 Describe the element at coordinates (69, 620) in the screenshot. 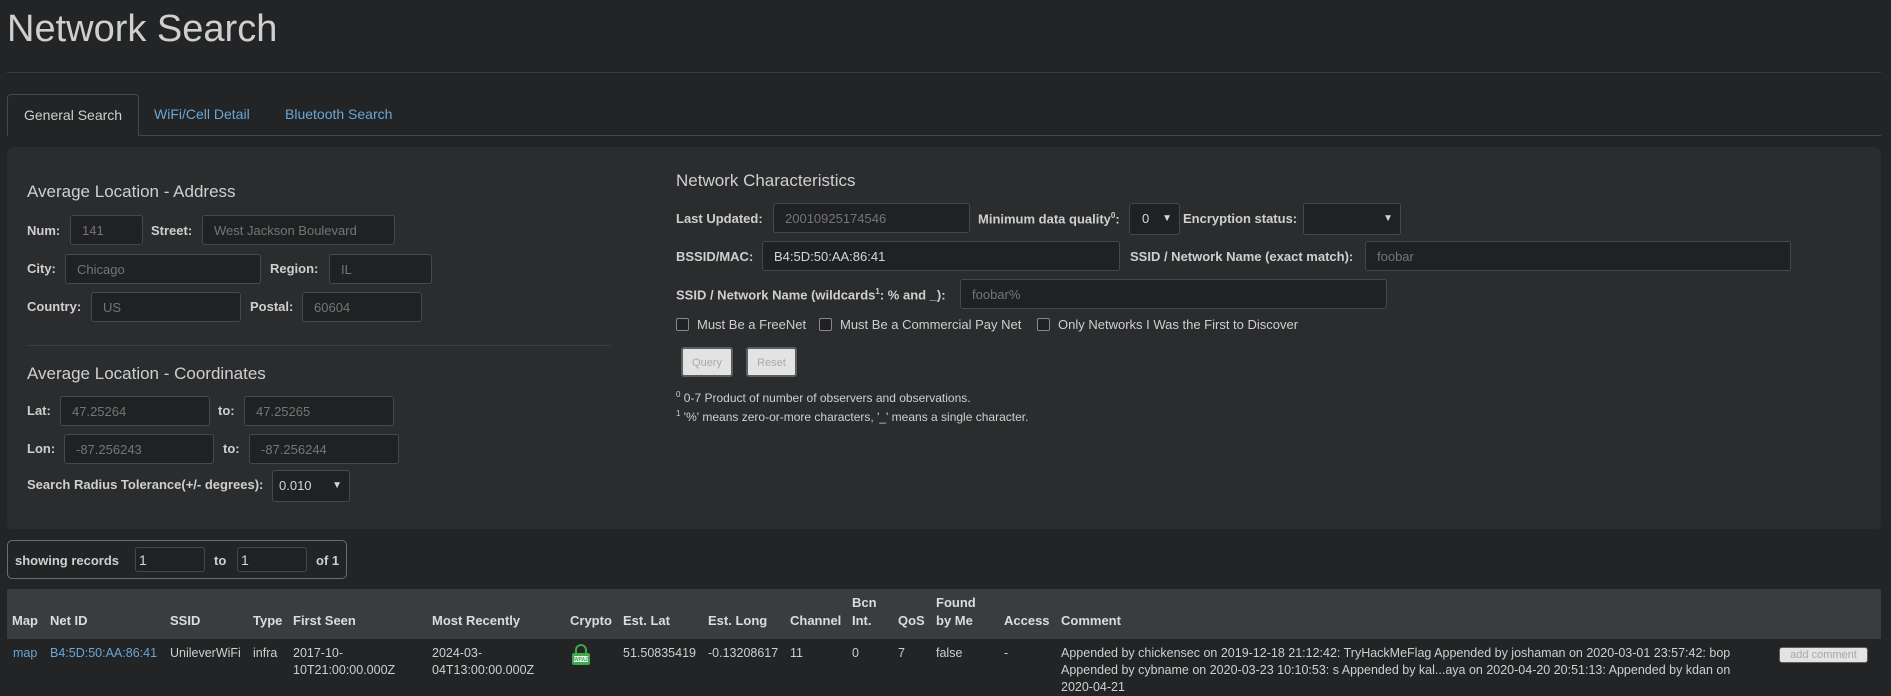

I see `th-netid: Net ID` at that location.